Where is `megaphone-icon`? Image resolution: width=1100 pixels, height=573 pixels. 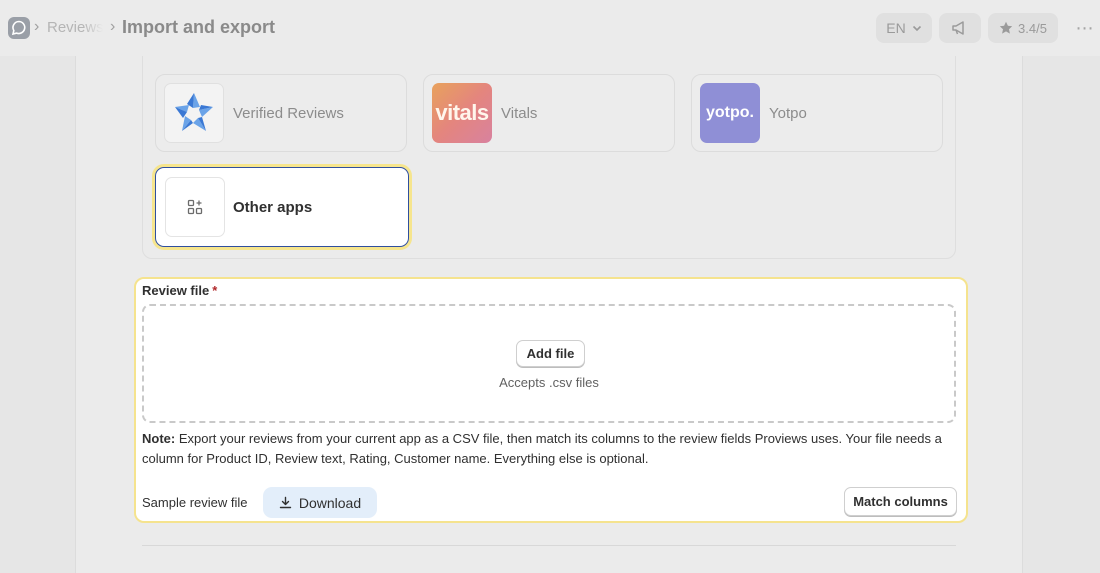
megaphone-icon is located at coordinates (958, 28).